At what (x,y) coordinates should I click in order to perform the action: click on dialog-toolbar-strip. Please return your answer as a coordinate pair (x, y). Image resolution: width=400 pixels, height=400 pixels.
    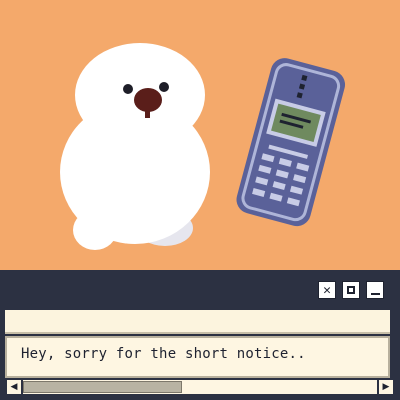
    Looking at the image, I should click on (197, 322).